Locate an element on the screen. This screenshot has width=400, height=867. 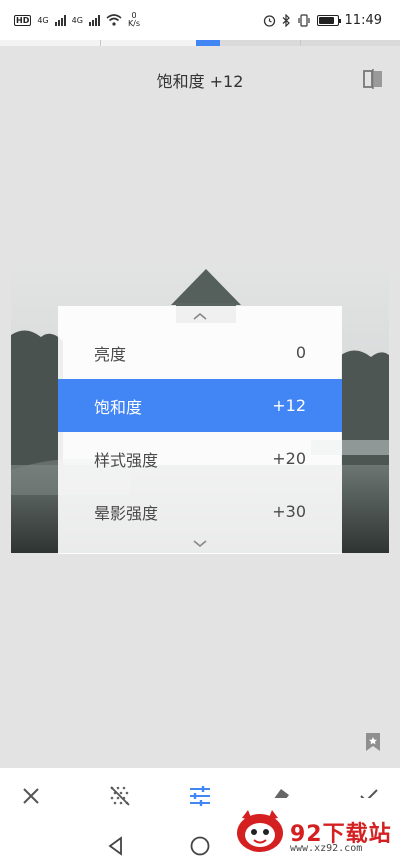
menu-item-label: 样式强度 is located at coordinates (126, 460).